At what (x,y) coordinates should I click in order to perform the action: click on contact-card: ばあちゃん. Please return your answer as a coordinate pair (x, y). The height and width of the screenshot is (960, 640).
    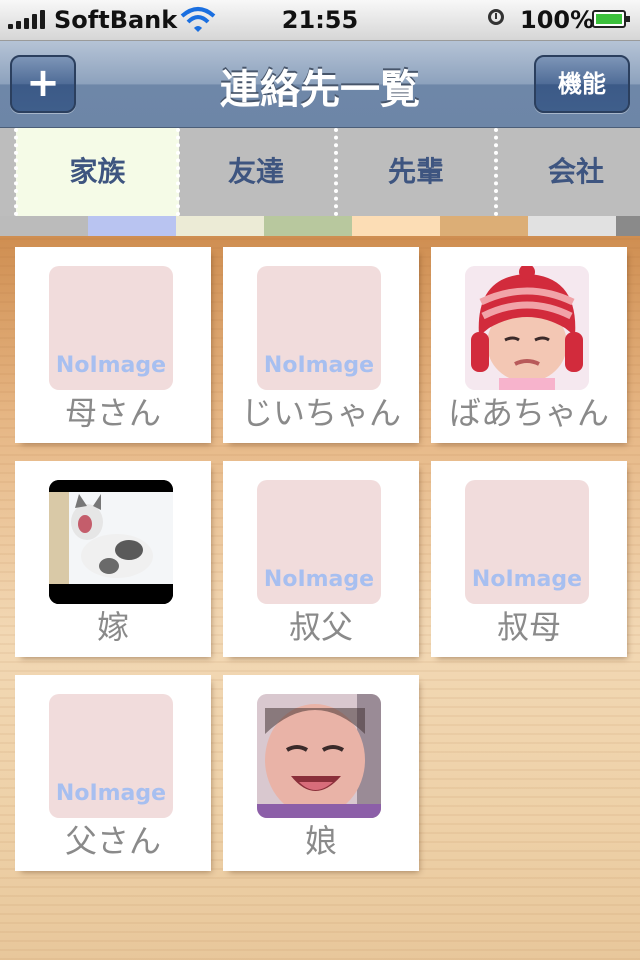
    Looking at the image, I should click on (529, 345).